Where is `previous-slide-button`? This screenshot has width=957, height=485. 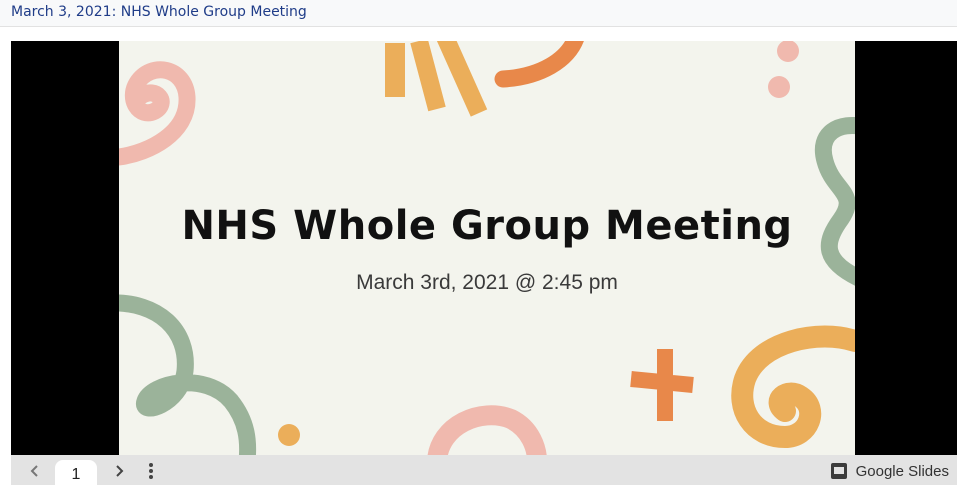
previous-slide-button is located at coordinates (35, 471).